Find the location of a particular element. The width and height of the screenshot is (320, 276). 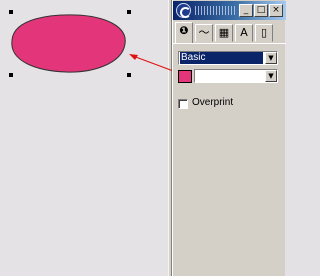

panel-titlebar: _ □ × is located at coordinates (229, 10).